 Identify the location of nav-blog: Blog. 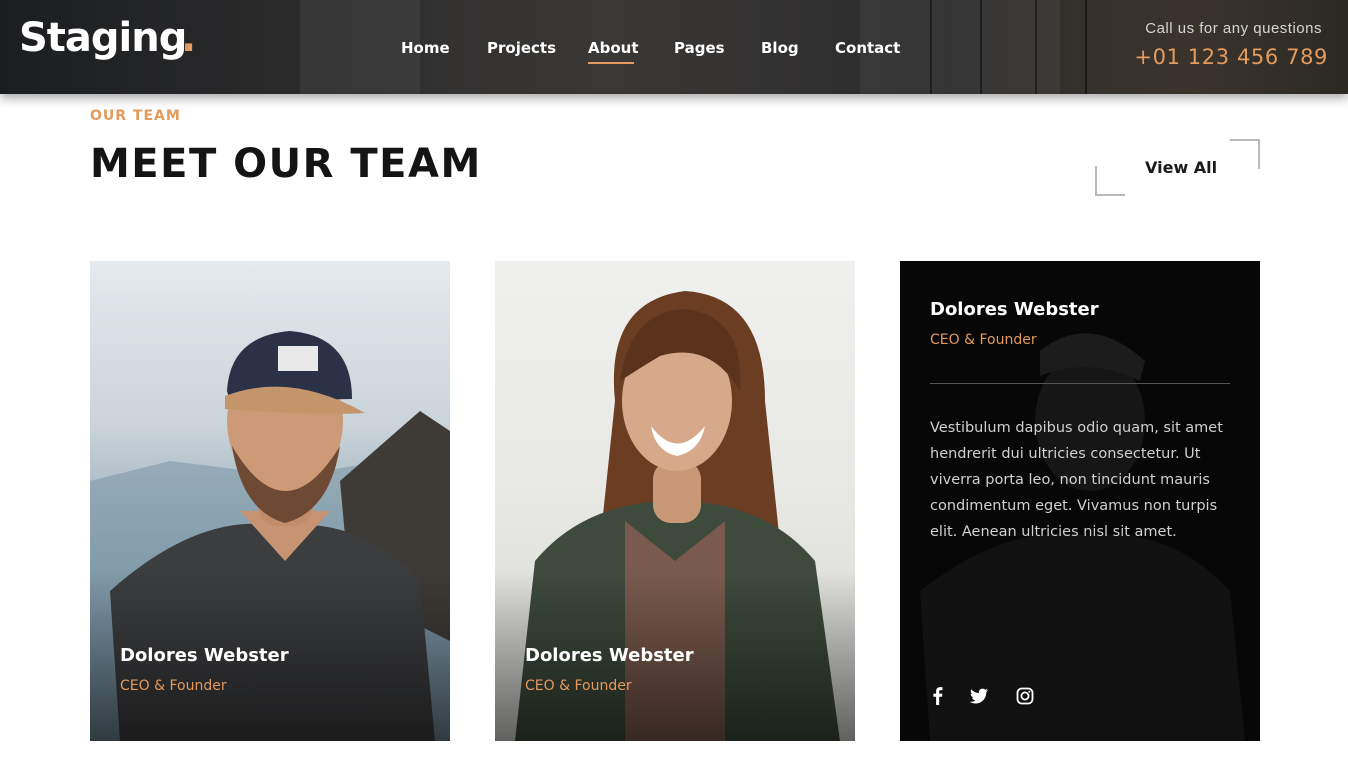
(780, 48).